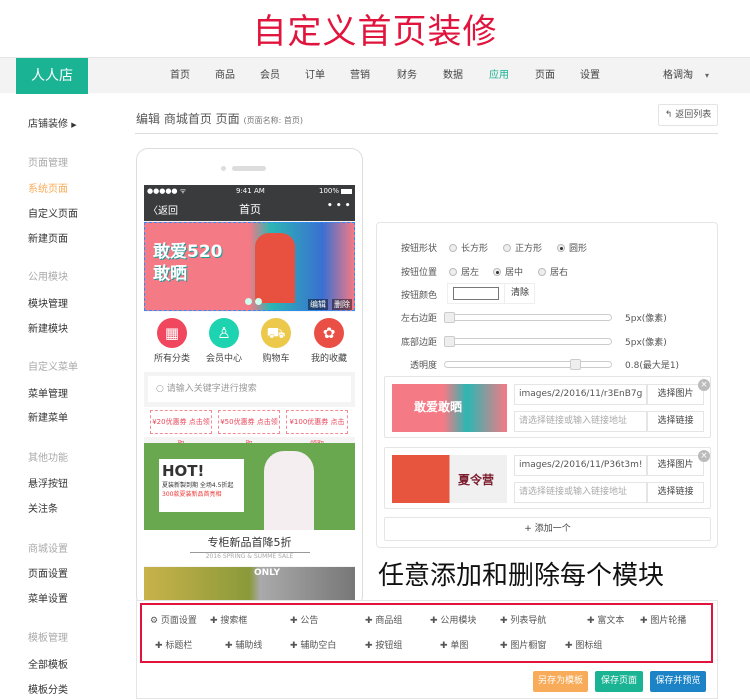 This screenshot has height=699, width=750. I want to click on margin-bottom-slider, so click(528, 341).